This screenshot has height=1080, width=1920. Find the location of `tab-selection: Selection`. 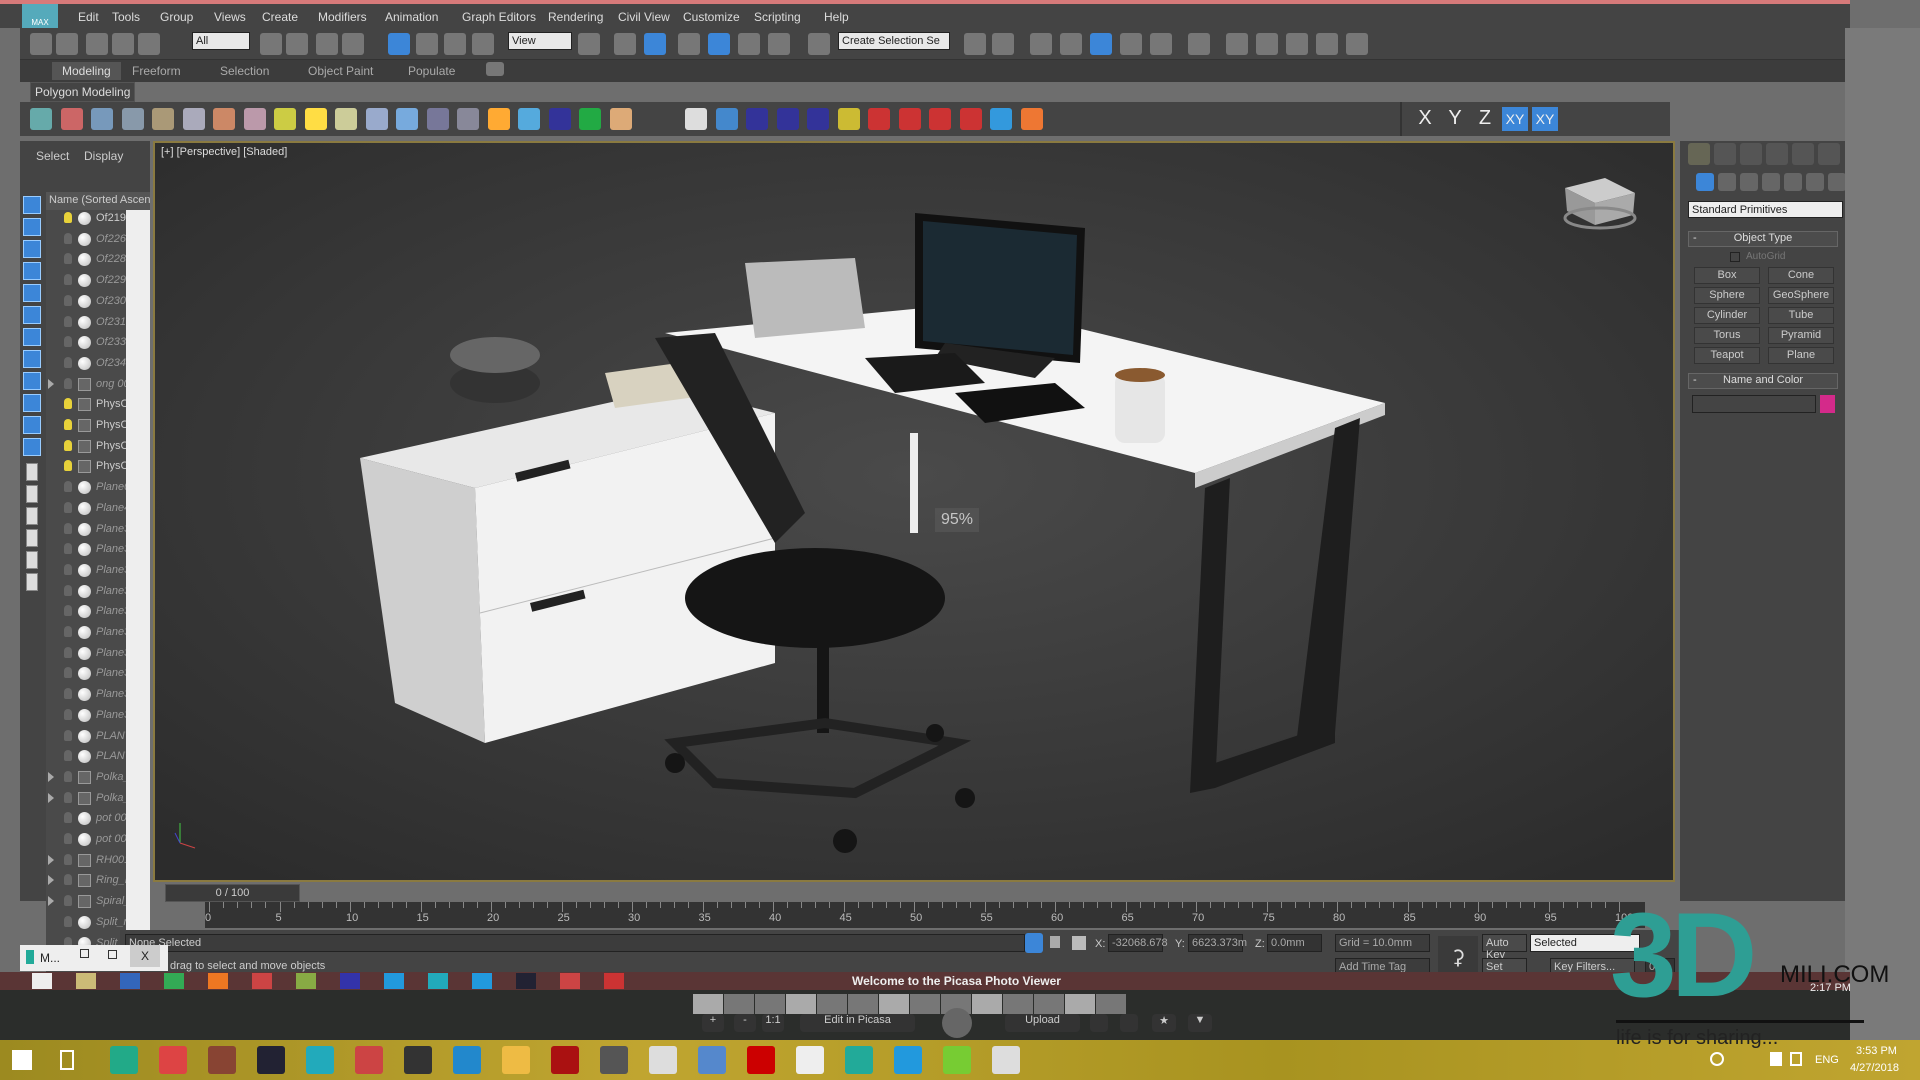

tab-selection: Selection is located at coordinates (244, 71).